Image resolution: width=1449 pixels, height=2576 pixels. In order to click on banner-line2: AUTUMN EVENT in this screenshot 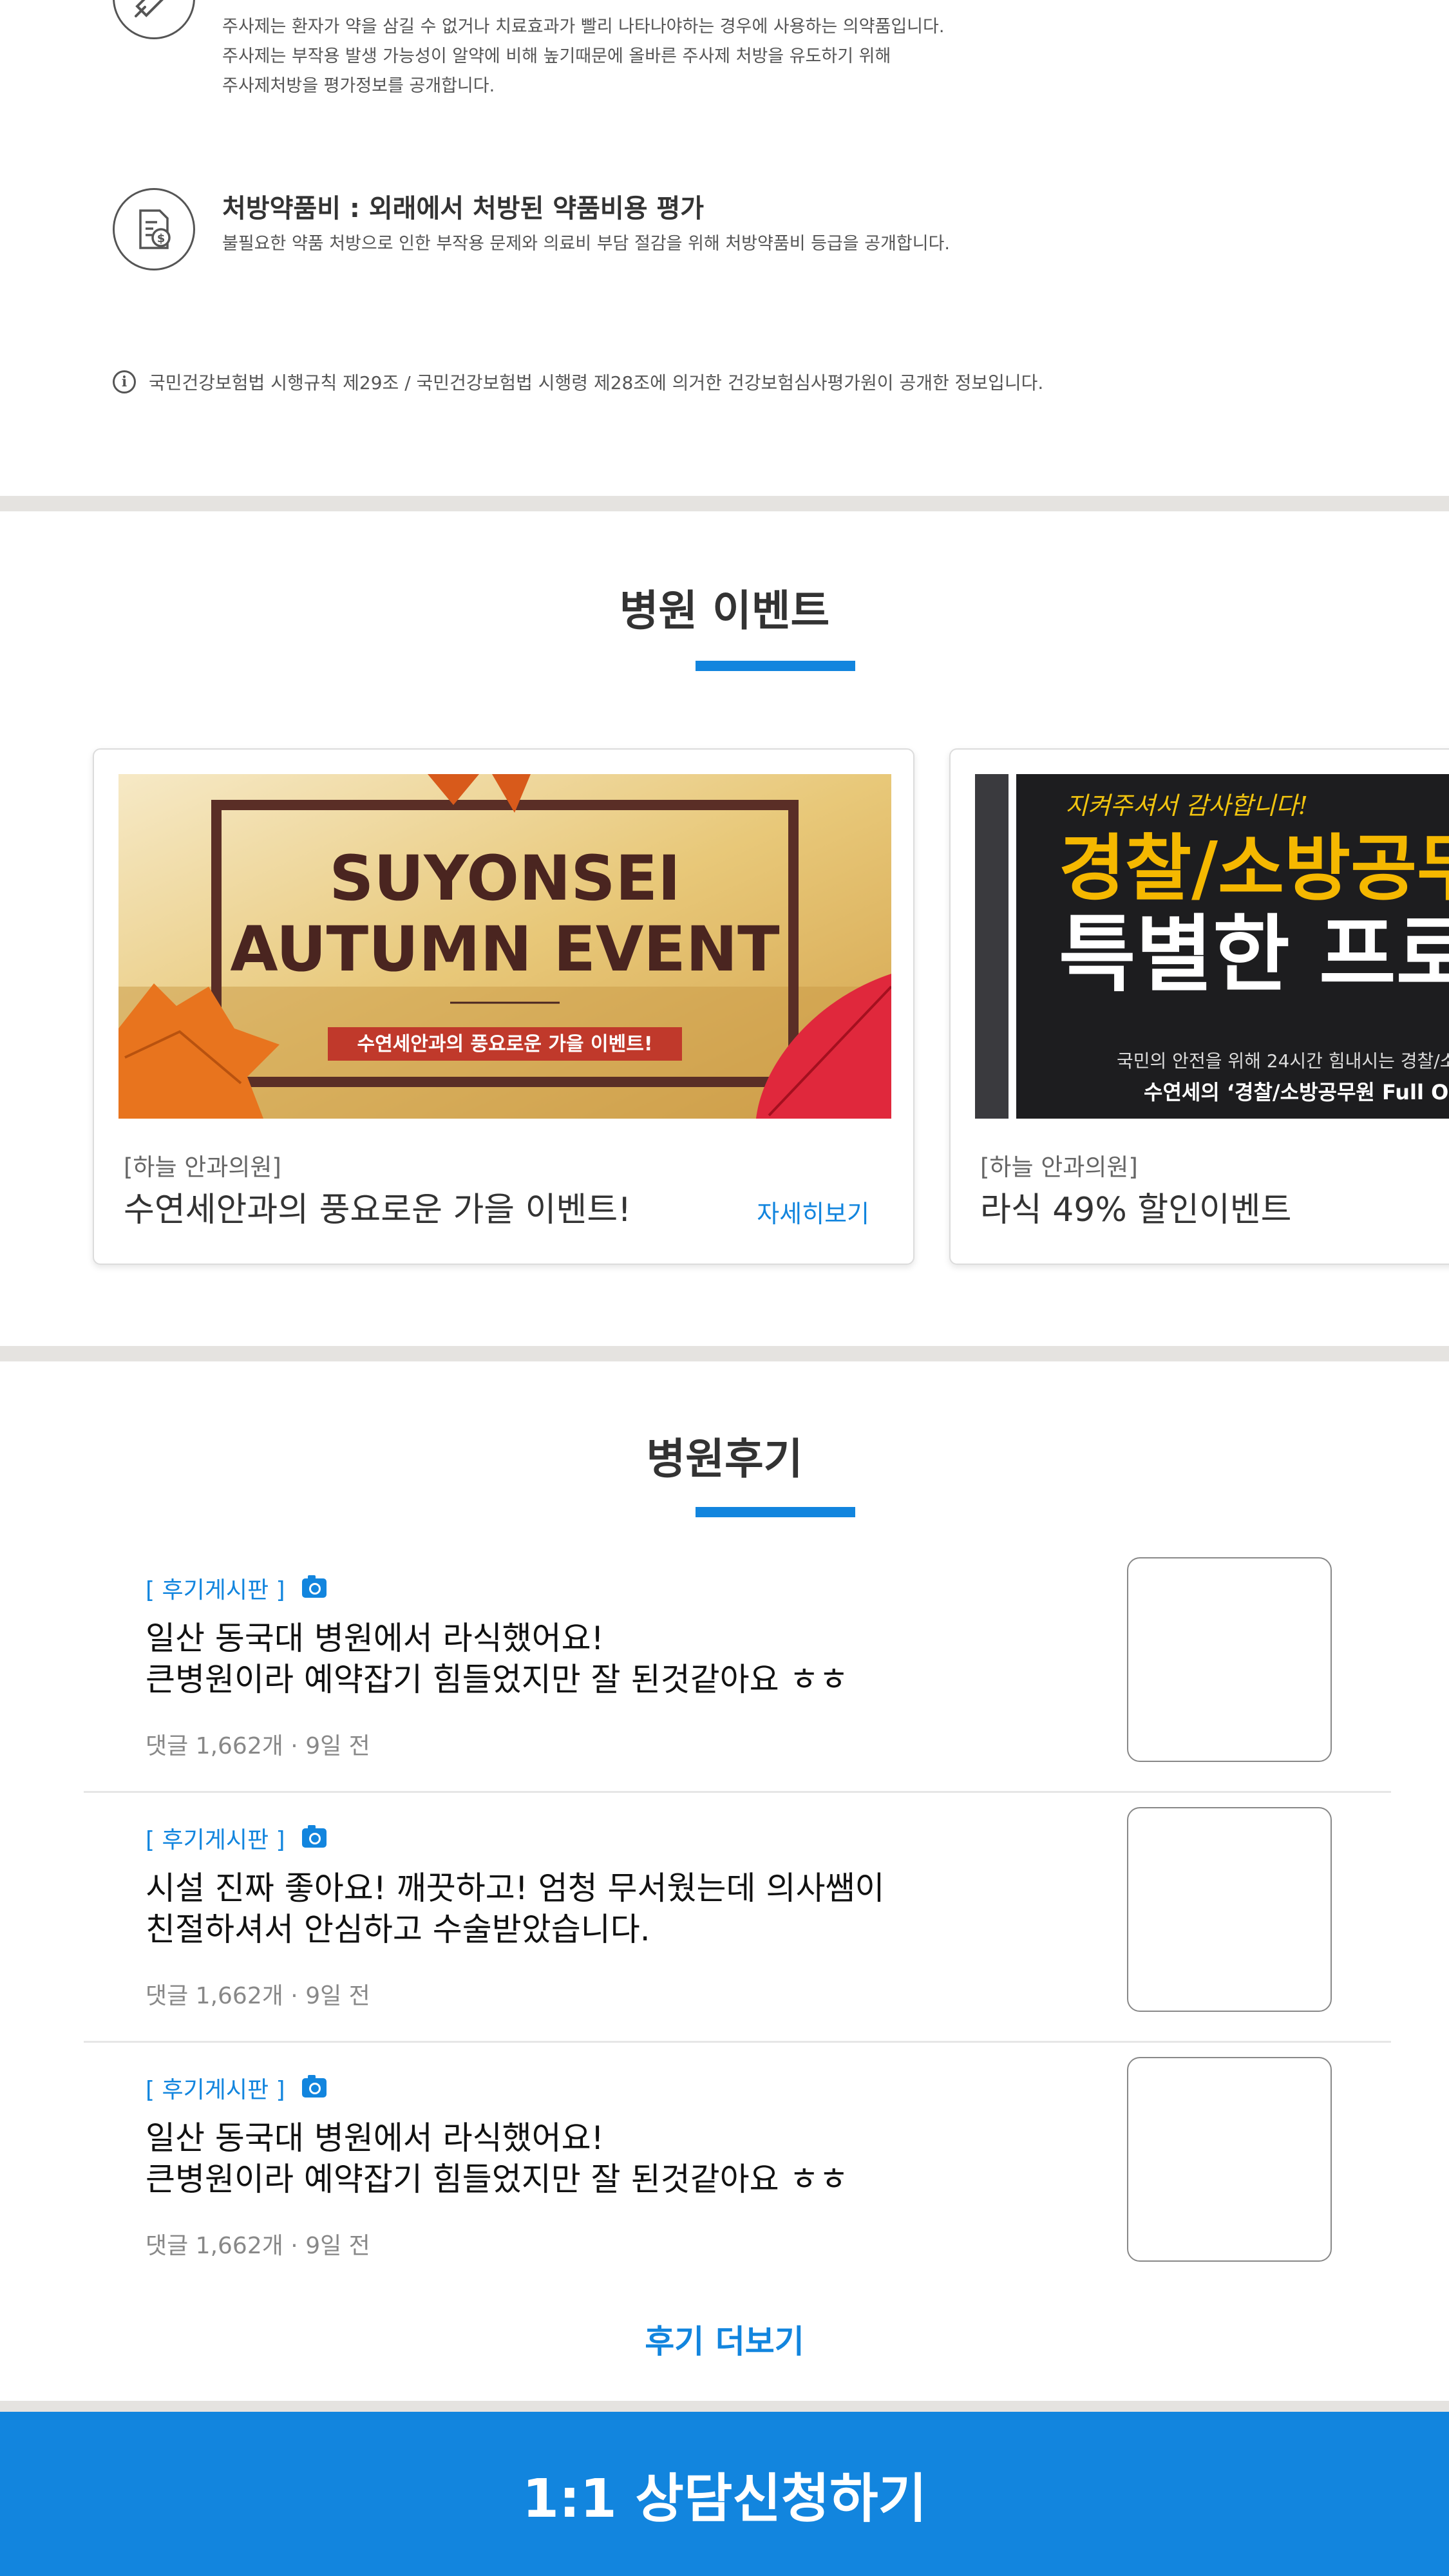, I will do `click(505, 949)`.